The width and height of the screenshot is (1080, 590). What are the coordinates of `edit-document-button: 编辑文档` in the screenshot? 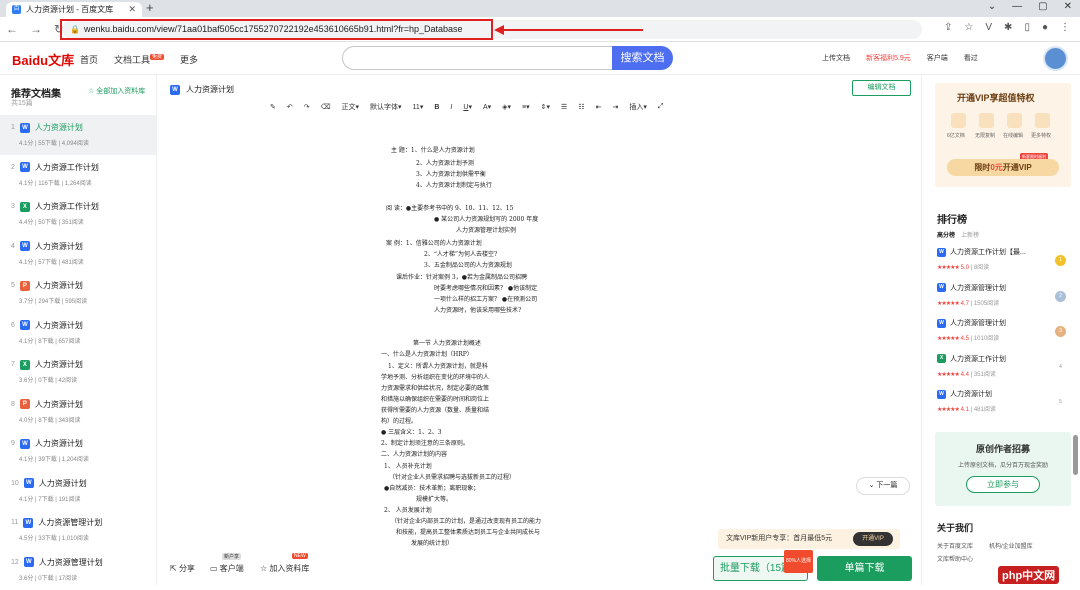 It's located at (881, 88).